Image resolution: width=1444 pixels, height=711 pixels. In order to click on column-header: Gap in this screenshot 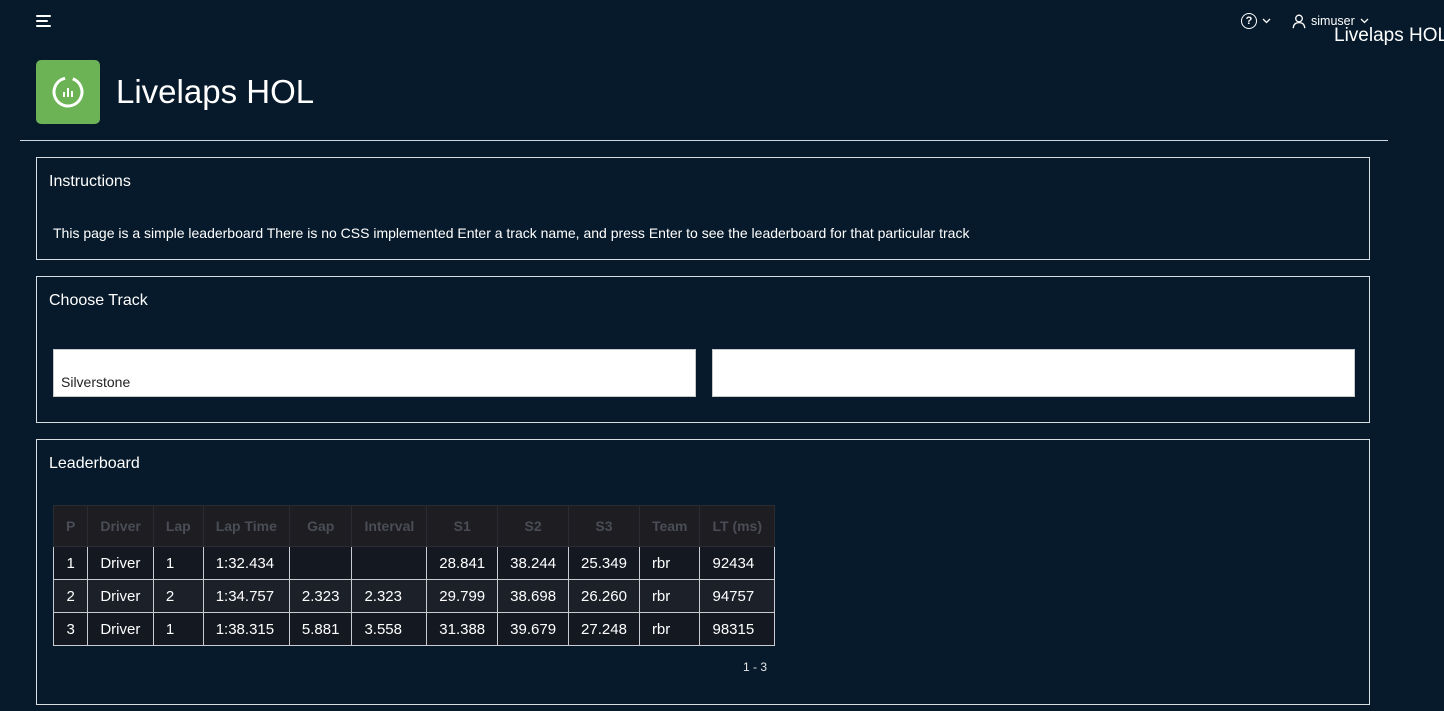, I will do `click(320, 526)`.